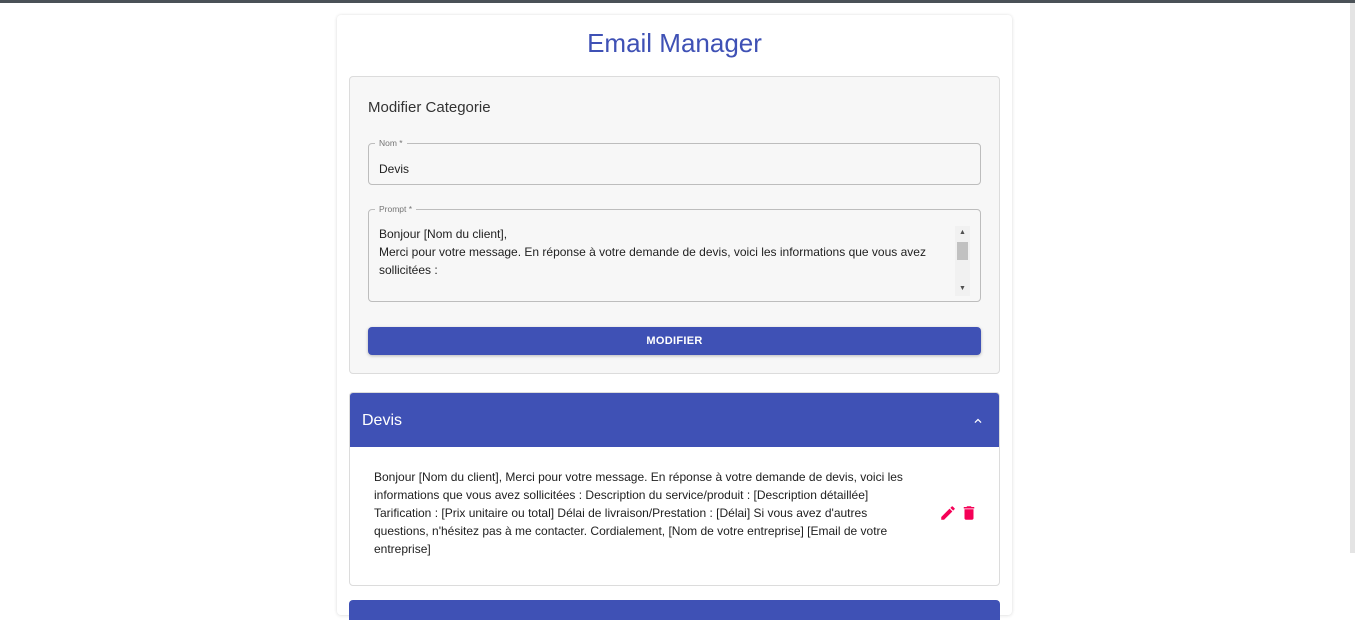 The width and height of the screenshot is (1355, 620). Describe the element at coordinates (962, 233) in the screenshot. I see `scroll-up-arrow-icon: ▲` at that location.